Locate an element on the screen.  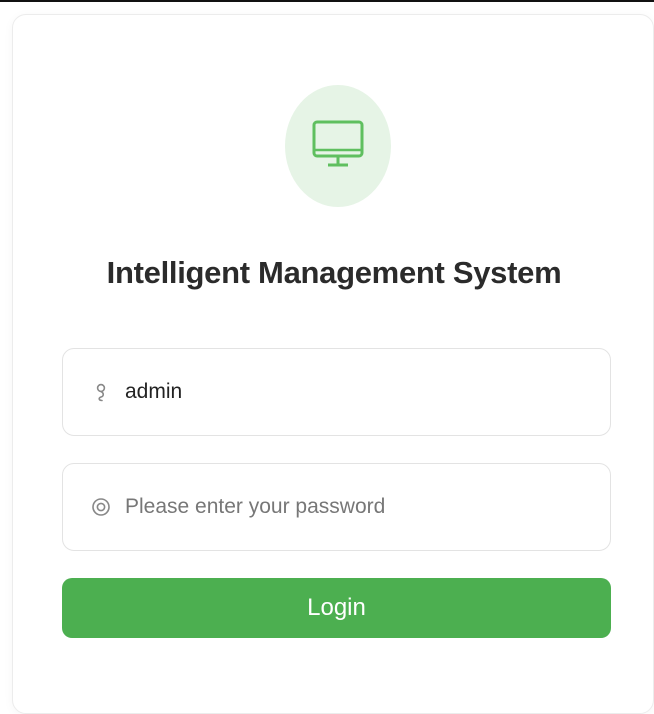
user-icon is located at coordinates (101, 392).